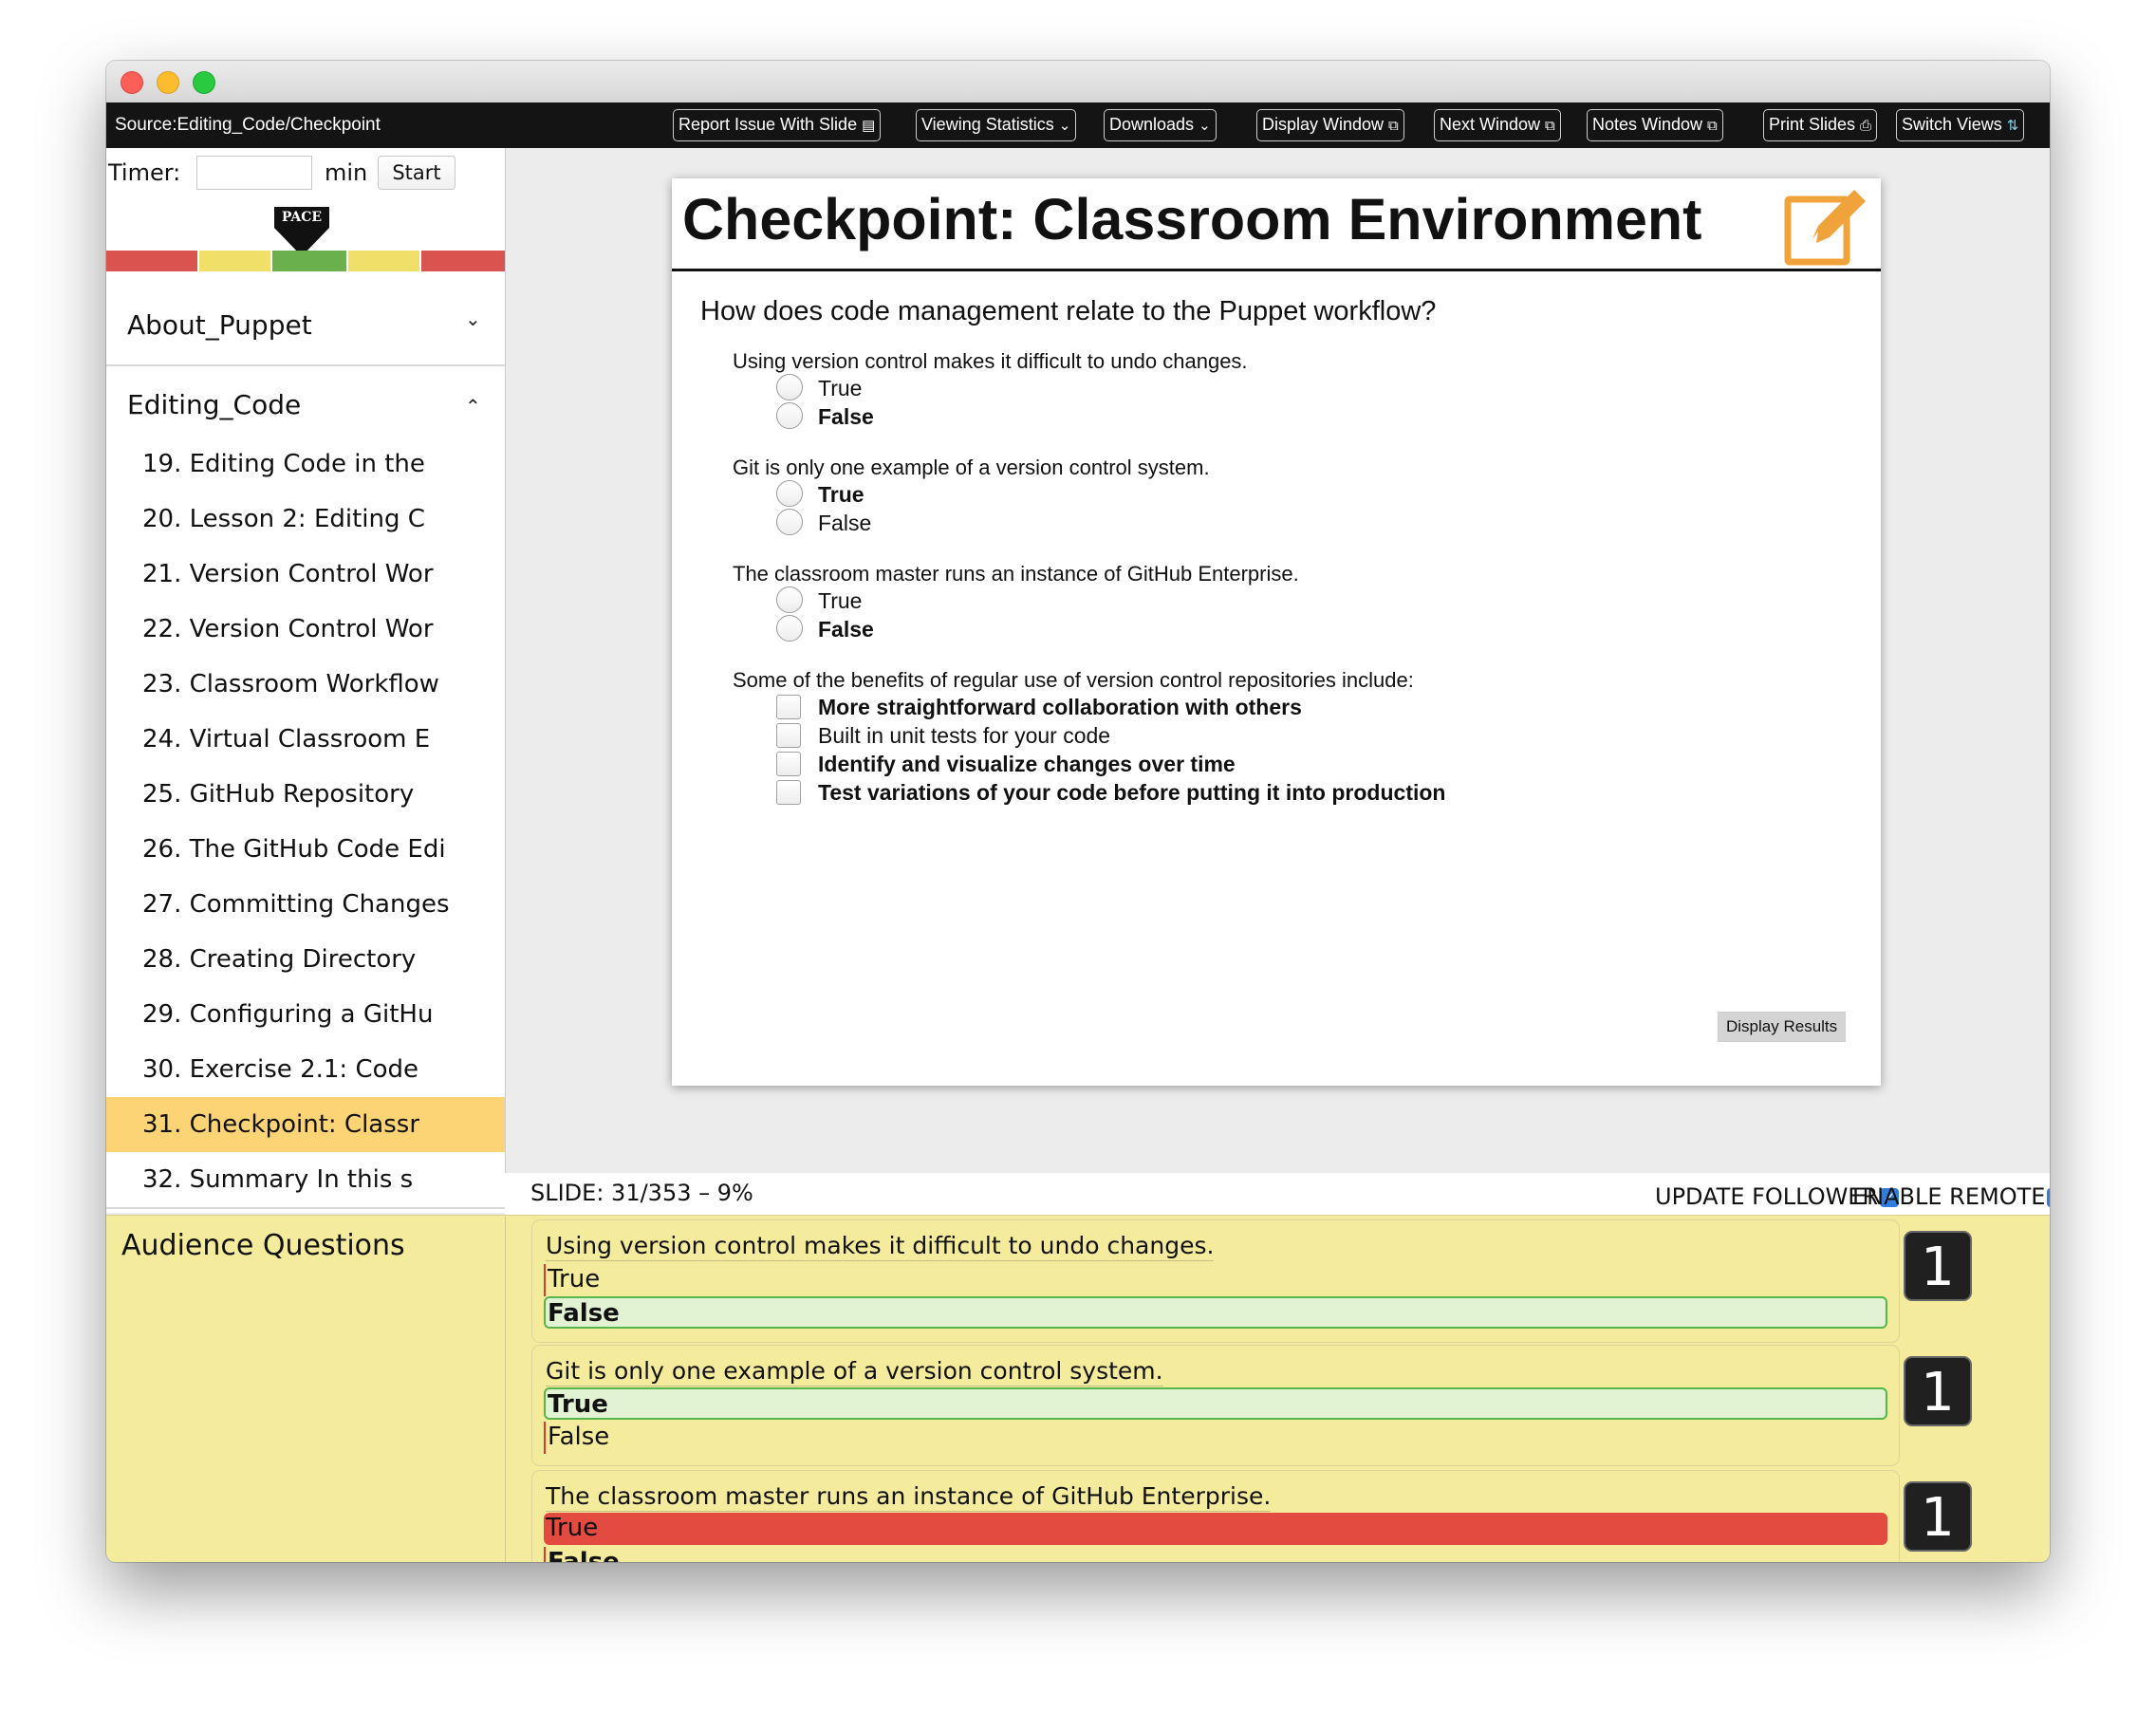 This screenshot has height=1712, width=2156. I want to click on slide-list-item: 27. Committing Changes, so click(305, 905).